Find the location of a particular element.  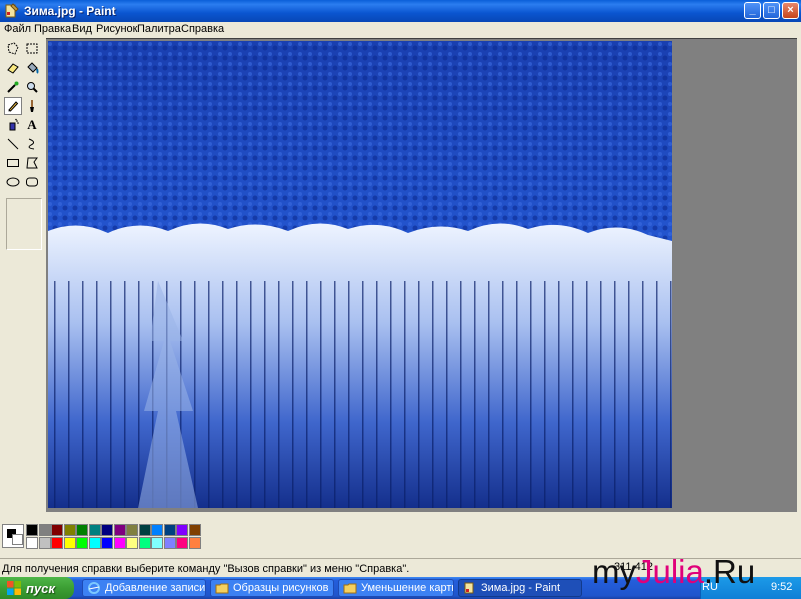

minimize-button: _ is located at coordinates (752, 10).